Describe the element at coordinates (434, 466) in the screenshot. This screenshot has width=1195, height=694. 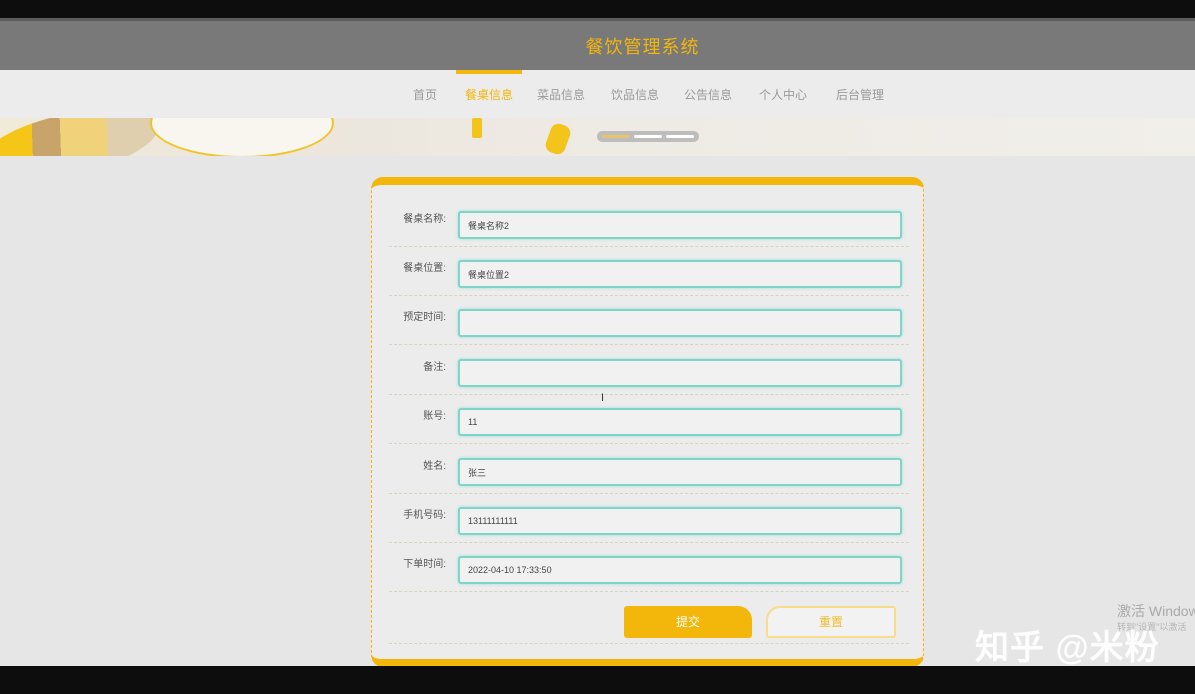
I see `name-label: 姓名:` at that location.